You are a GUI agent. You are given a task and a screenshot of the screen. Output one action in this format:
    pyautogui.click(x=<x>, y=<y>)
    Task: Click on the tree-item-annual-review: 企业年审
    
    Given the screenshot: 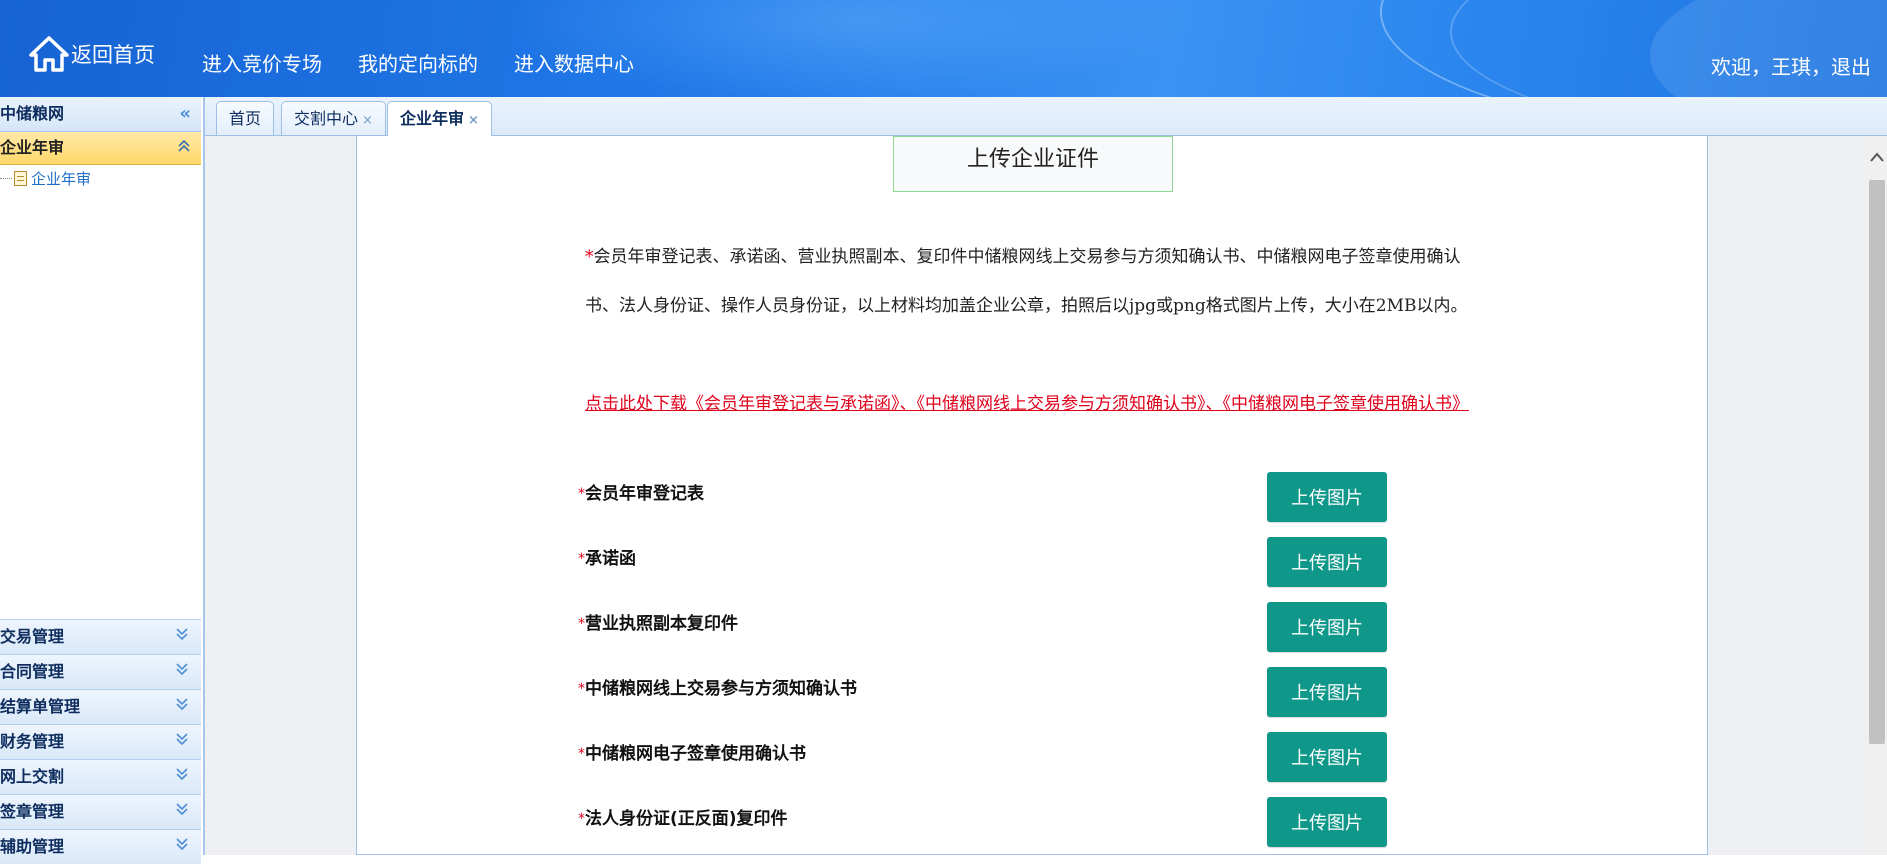 What is the action you would take?
    pyautogui.click(x=45, y=178)
    